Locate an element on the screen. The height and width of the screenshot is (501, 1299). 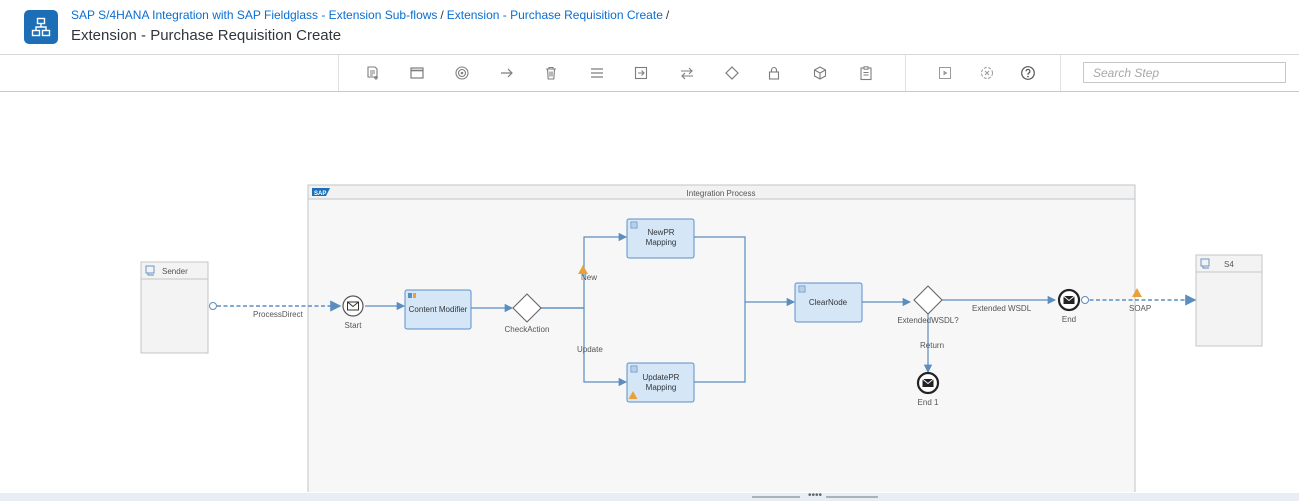
editor-toolbar is located at coordinates (649, 73).